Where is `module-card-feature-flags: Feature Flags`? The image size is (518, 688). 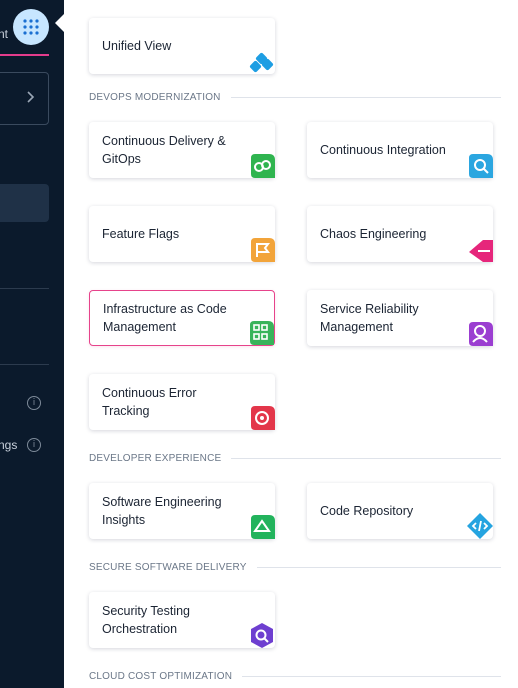
module-card-feature-flags: Feature Flags is located at coordinates (182, 234).